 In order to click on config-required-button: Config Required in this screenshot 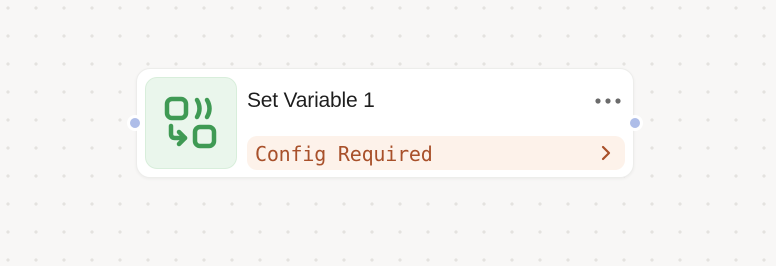, I will do `click(436, 153)`.